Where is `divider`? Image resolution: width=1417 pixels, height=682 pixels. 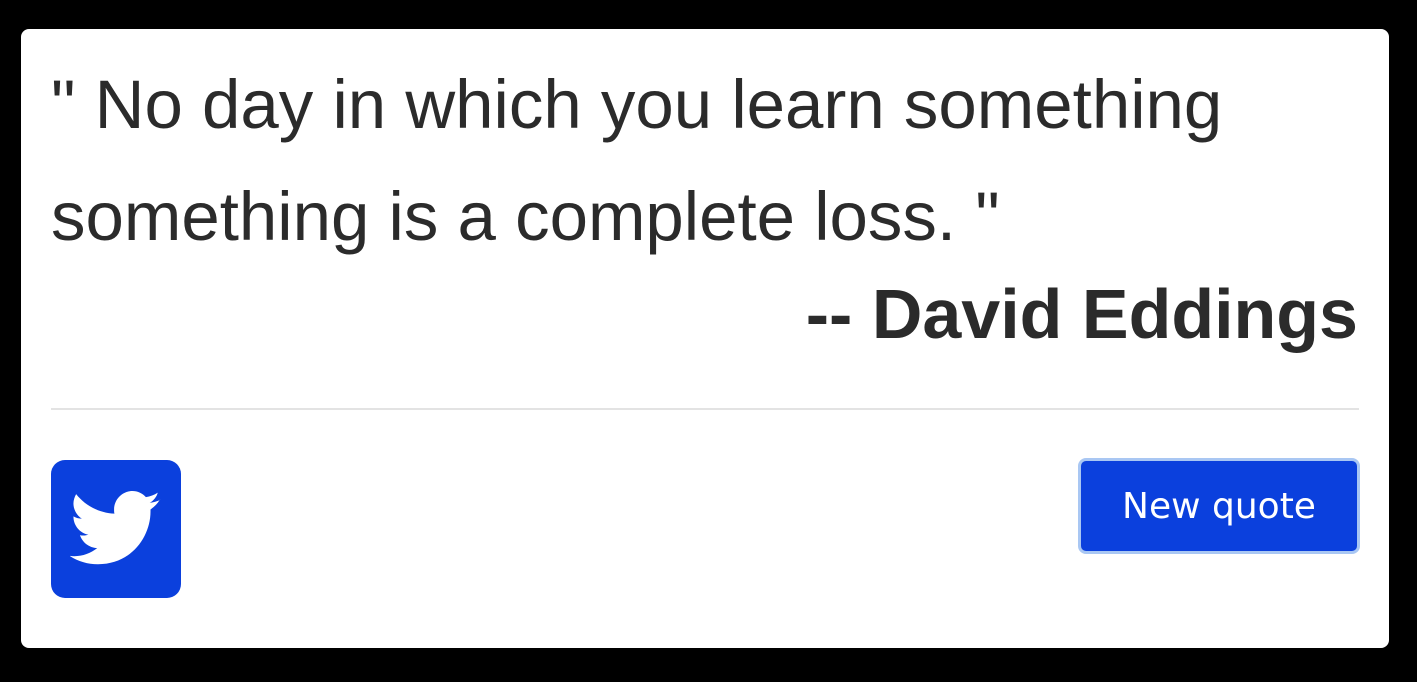 divider is located at coordinates (705, 409).